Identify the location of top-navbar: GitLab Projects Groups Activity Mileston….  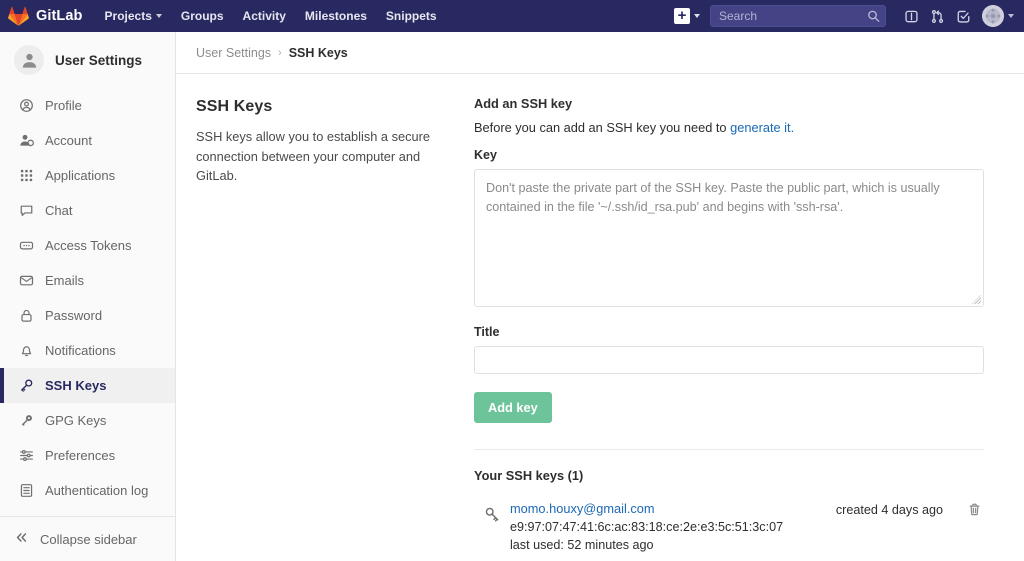
(512, 16).